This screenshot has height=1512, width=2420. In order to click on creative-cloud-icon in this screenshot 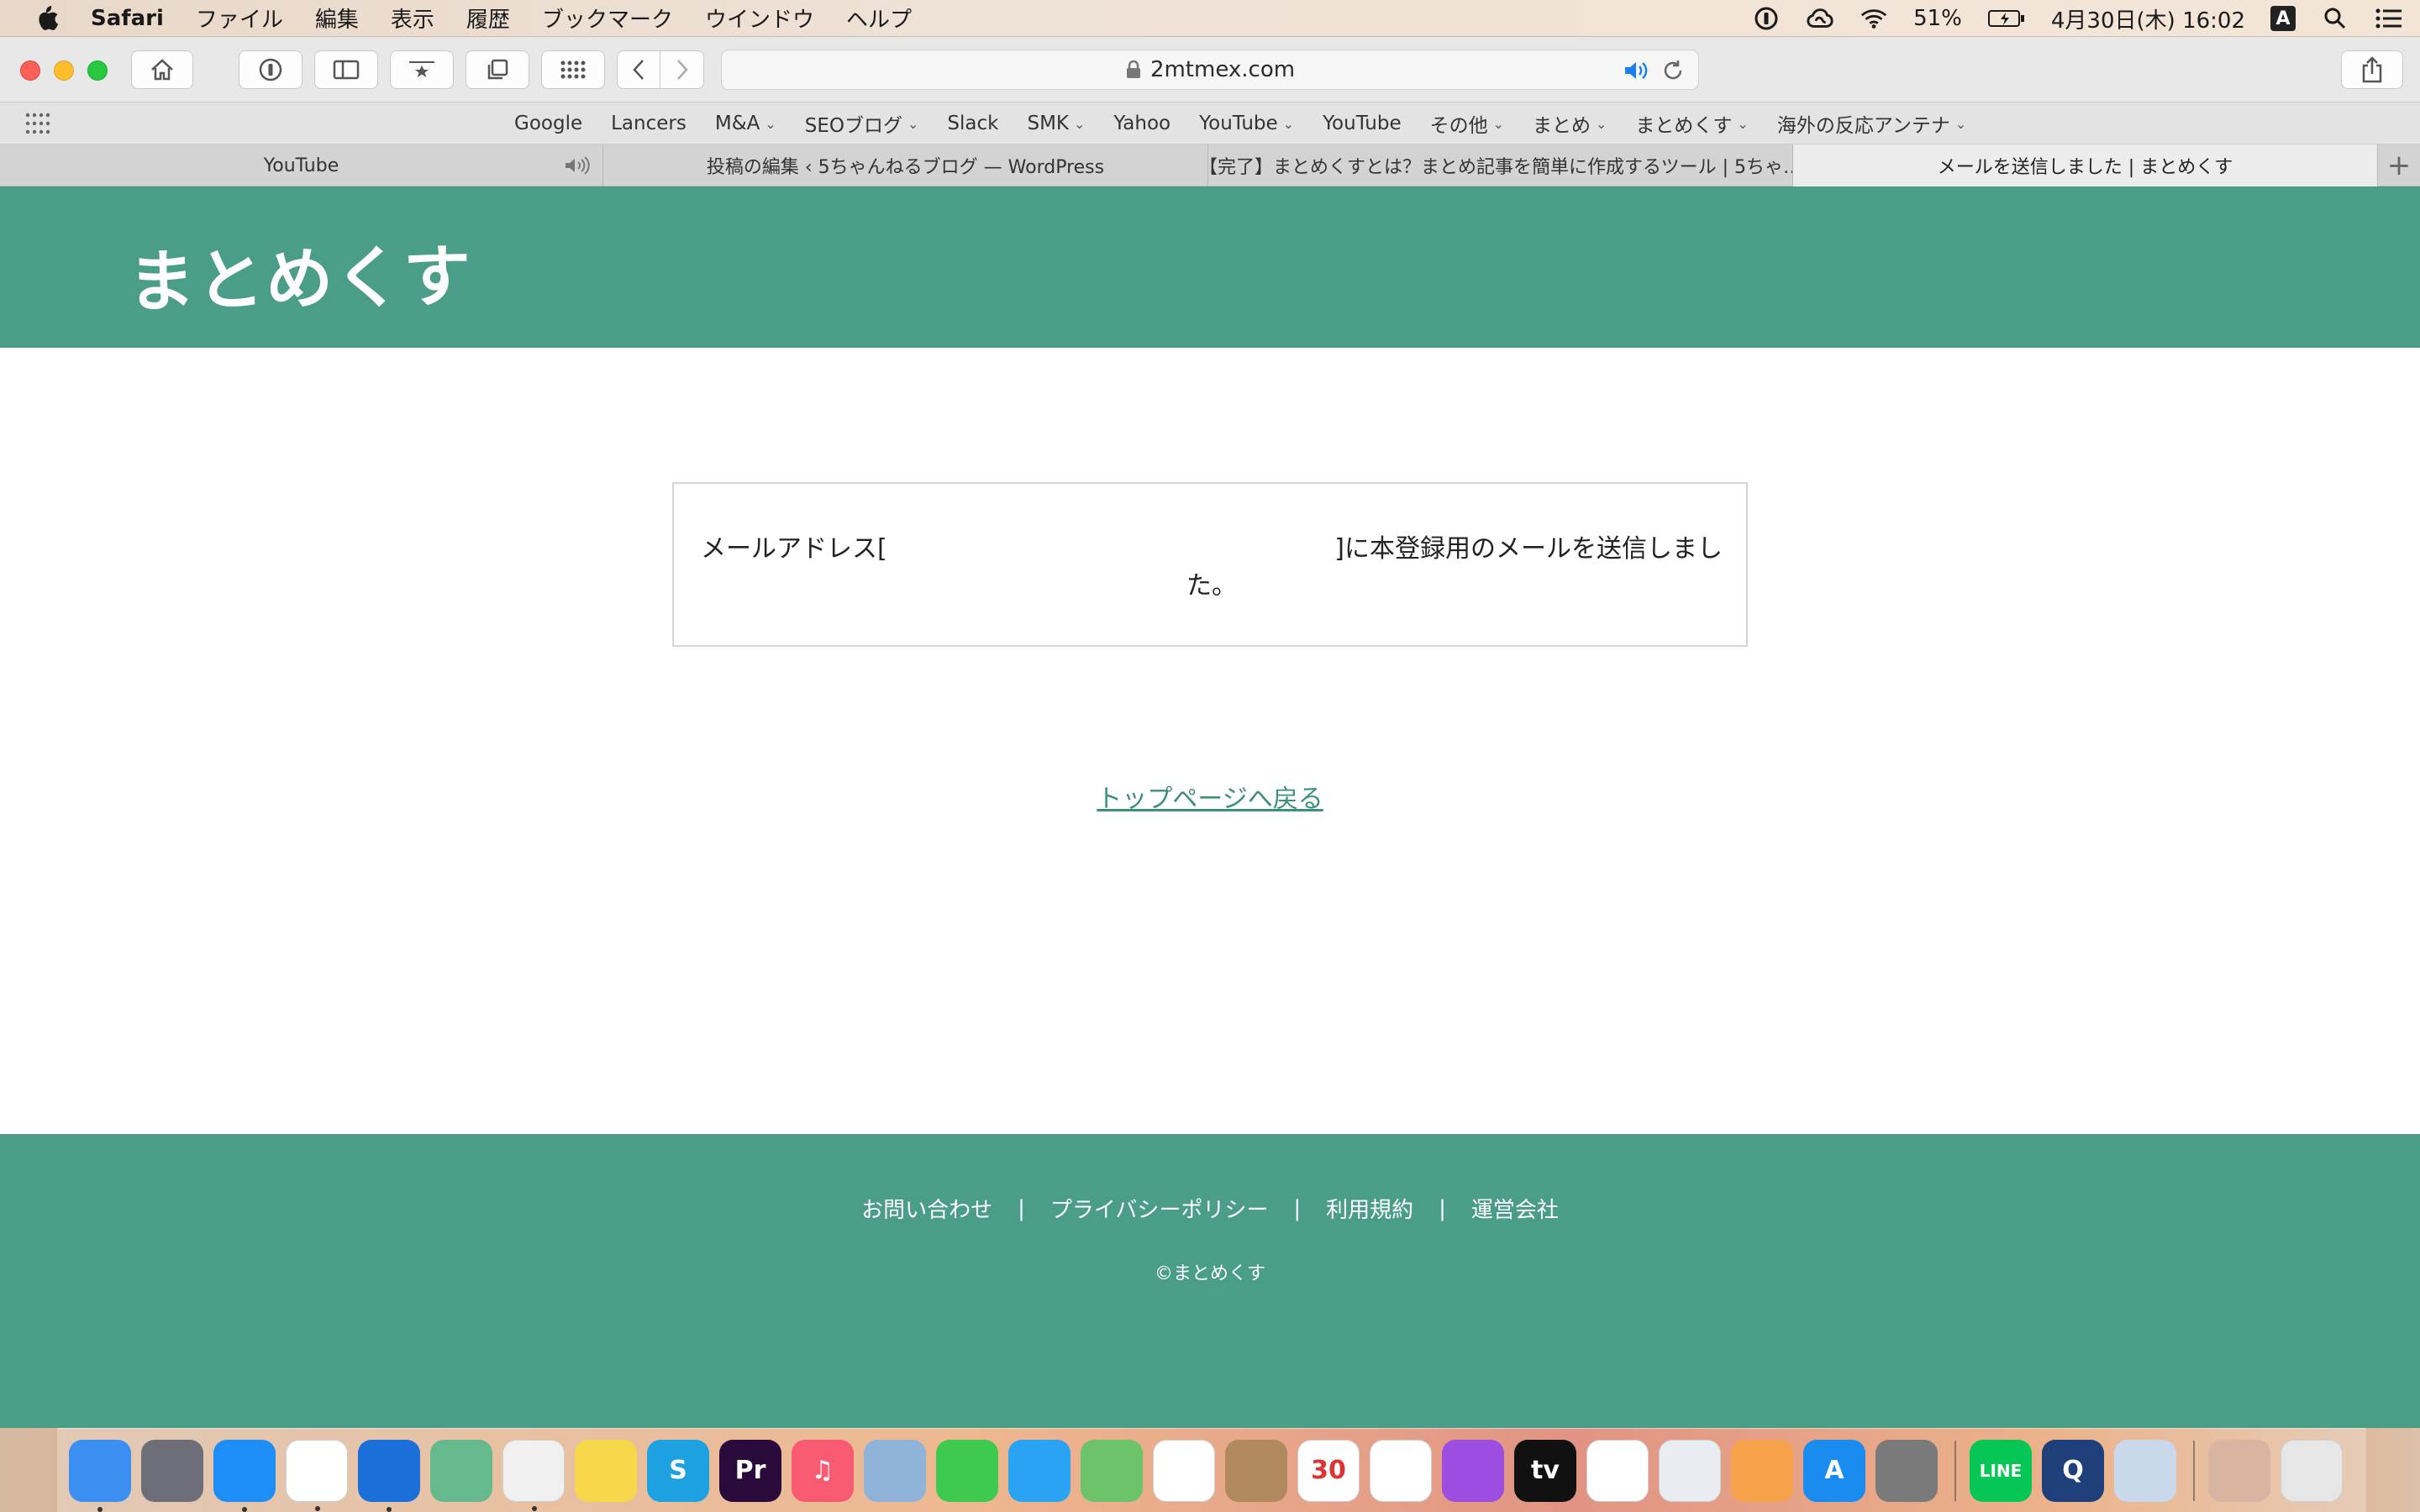, I will do `click(1820, 18)`.